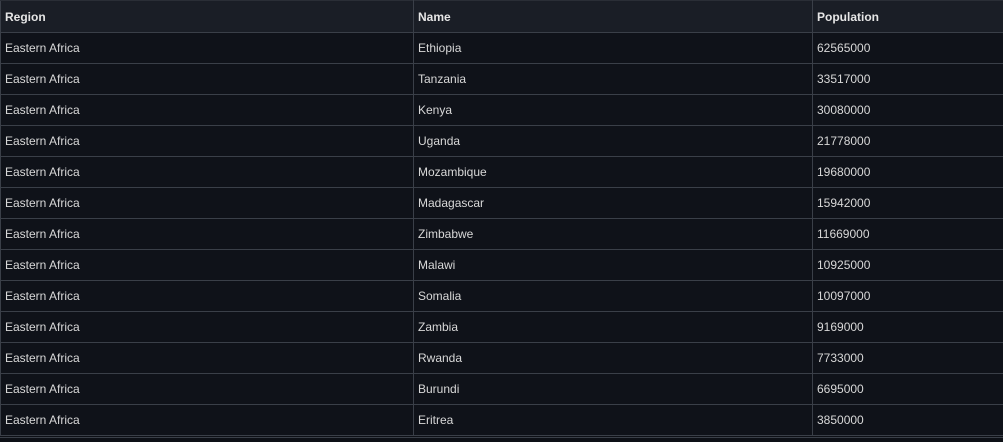 The image size is (1003, 442). I want to click on table-row: Eastern Africa Eritrea 3850000, so click(501, 420).